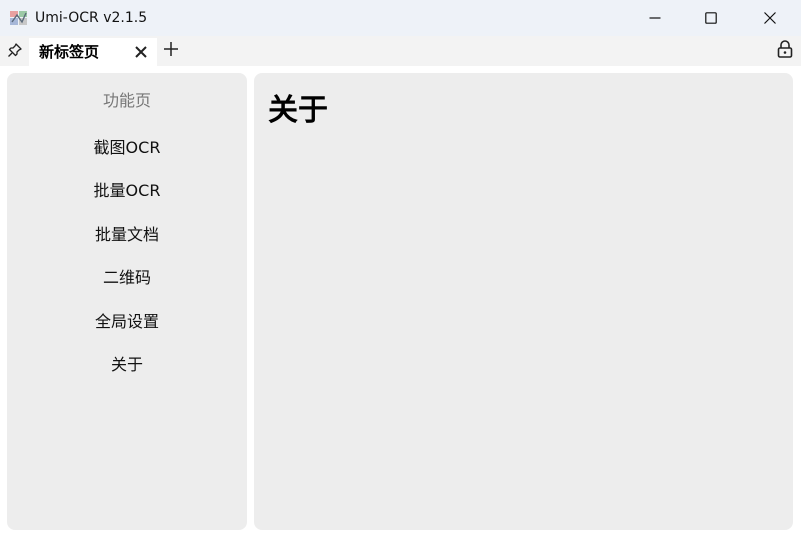  I want to click on maximize-icon, so click(711, 18).